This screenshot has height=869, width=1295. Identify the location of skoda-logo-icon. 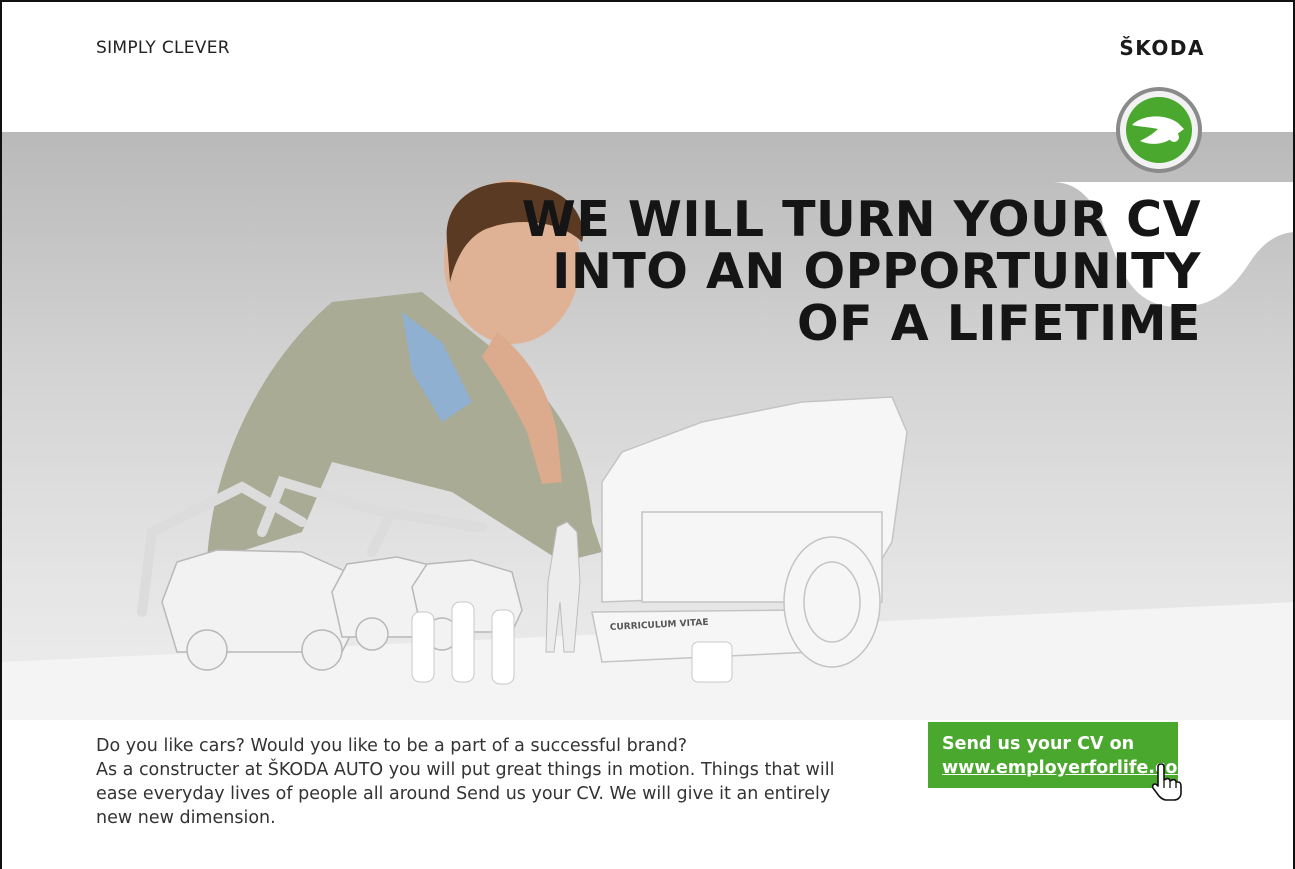
(1159, 130).